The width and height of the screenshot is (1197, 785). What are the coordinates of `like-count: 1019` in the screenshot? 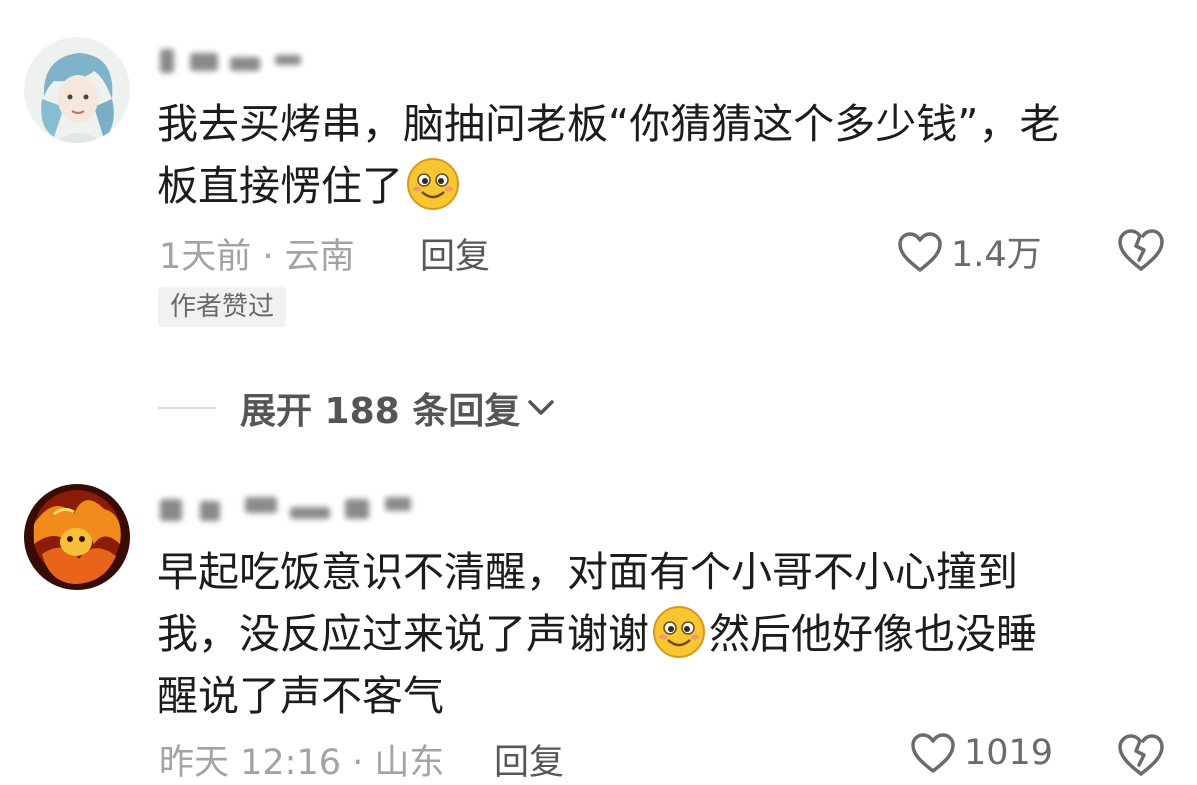 It's located at (1009, 753).